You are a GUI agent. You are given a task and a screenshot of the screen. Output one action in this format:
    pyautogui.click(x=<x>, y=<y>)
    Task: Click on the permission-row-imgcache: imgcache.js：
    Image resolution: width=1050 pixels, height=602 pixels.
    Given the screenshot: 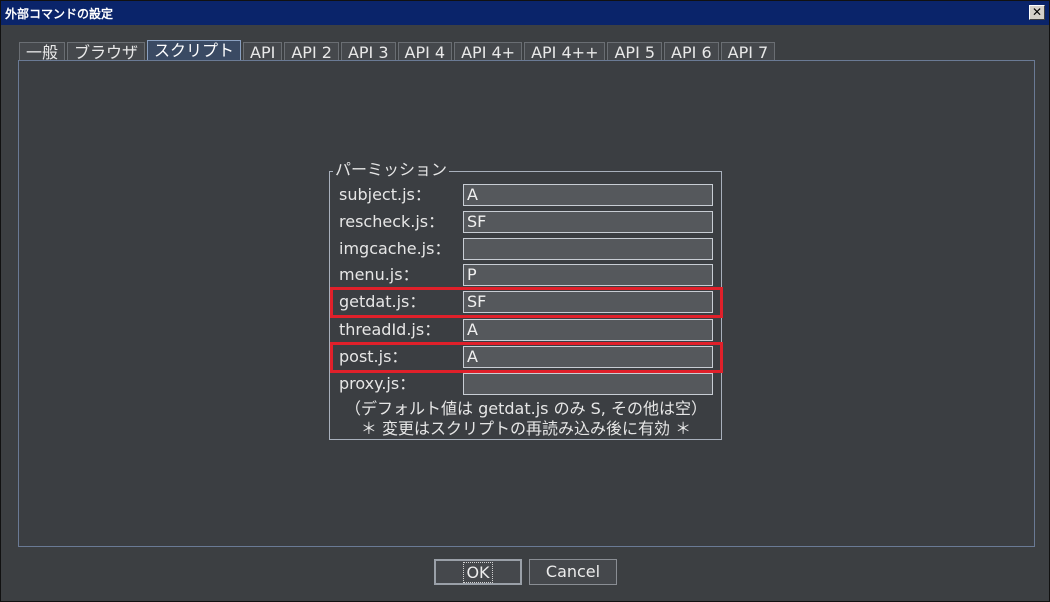 What is the action you would take?
    pyautogui.click(x=529, y=249)
    